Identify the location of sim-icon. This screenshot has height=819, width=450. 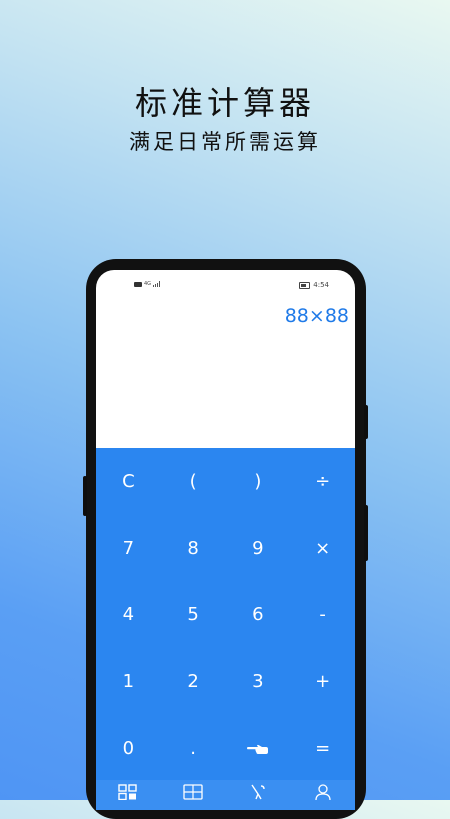
(138, 284).